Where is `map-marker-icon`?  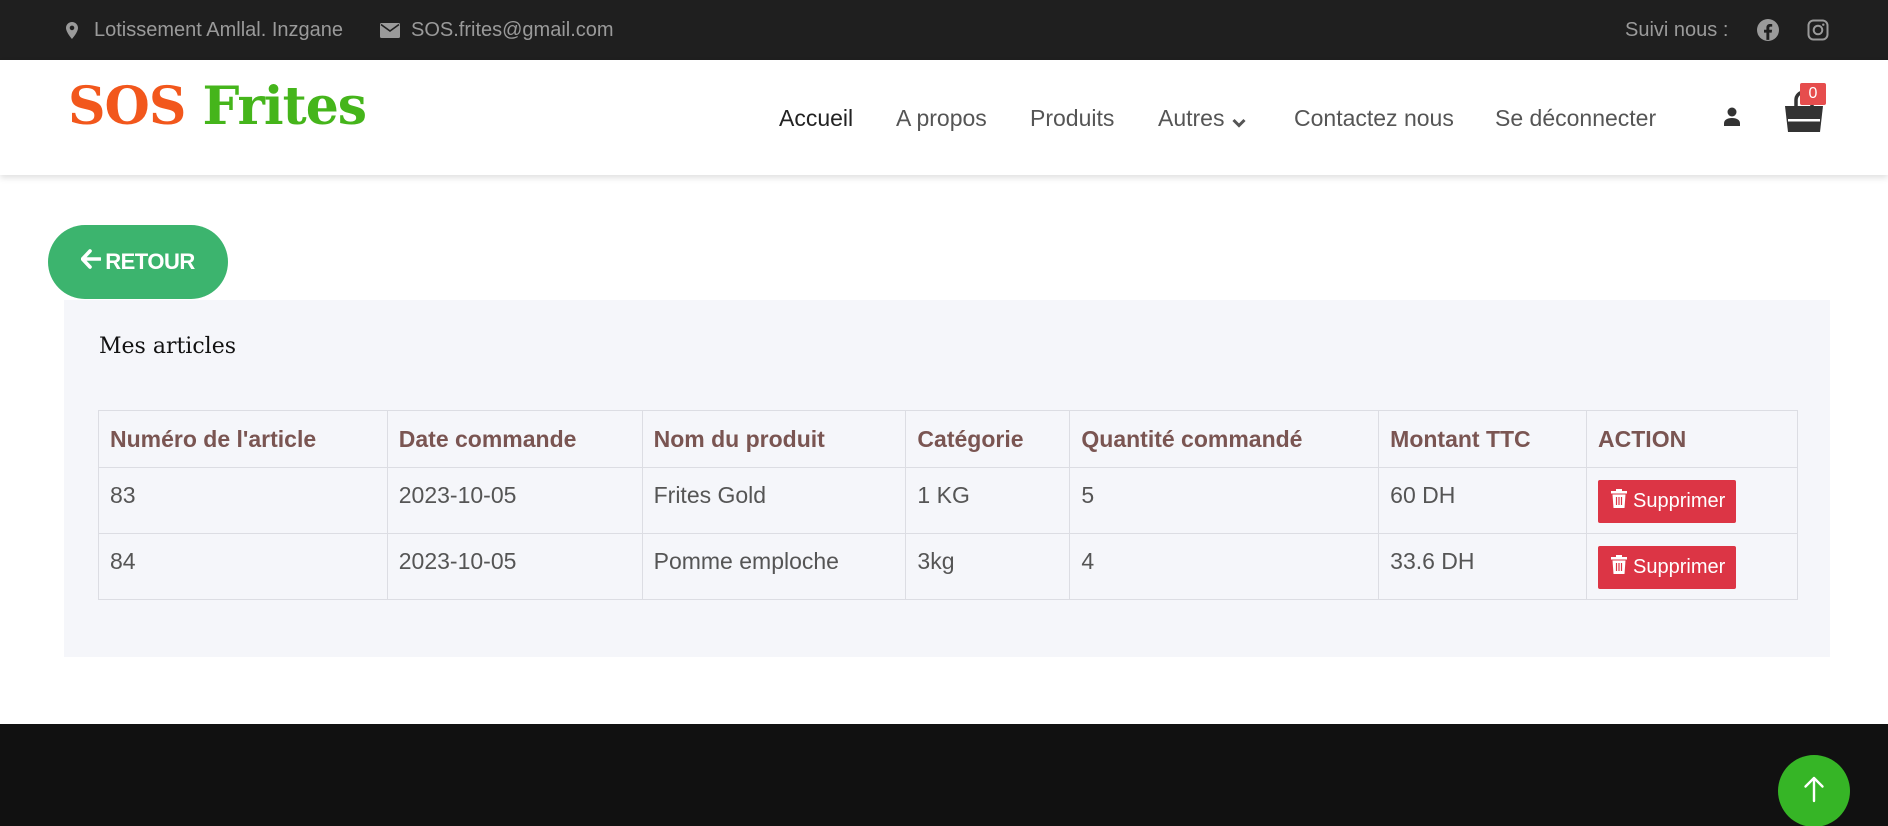 map-marker-icon is located at coordinates (80, 30).